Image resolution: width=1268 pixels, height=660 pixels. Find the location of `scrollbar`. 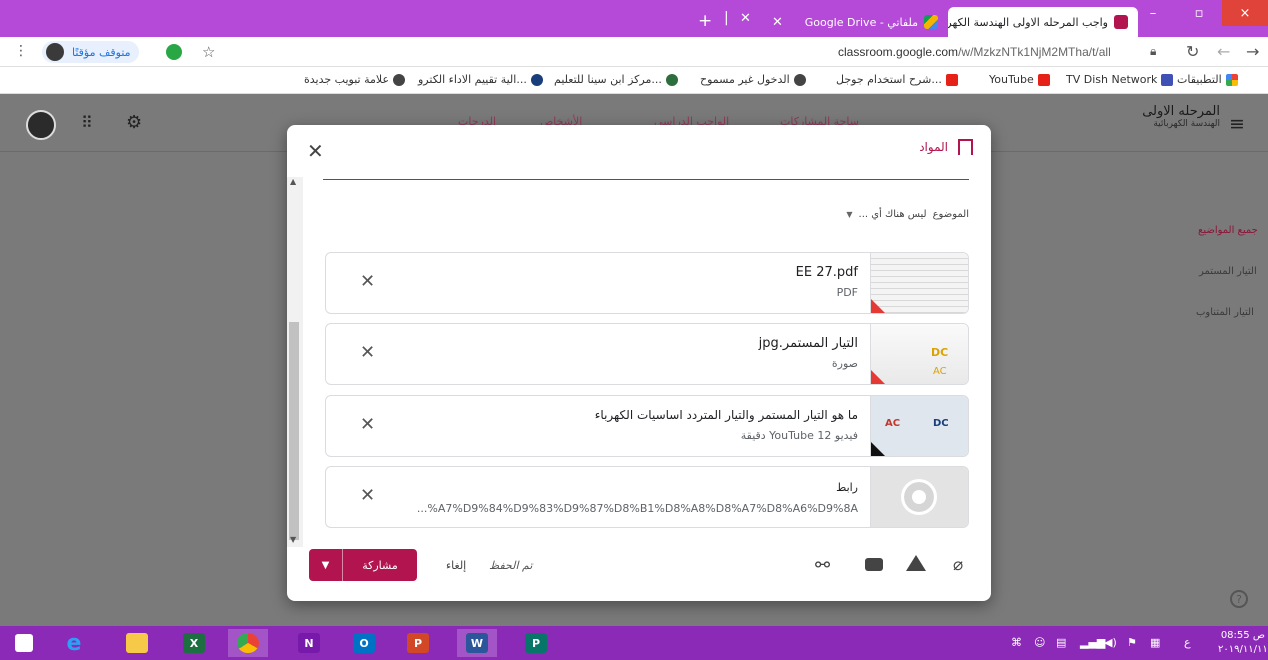

scrollbar is located at coordinates (295, 362).